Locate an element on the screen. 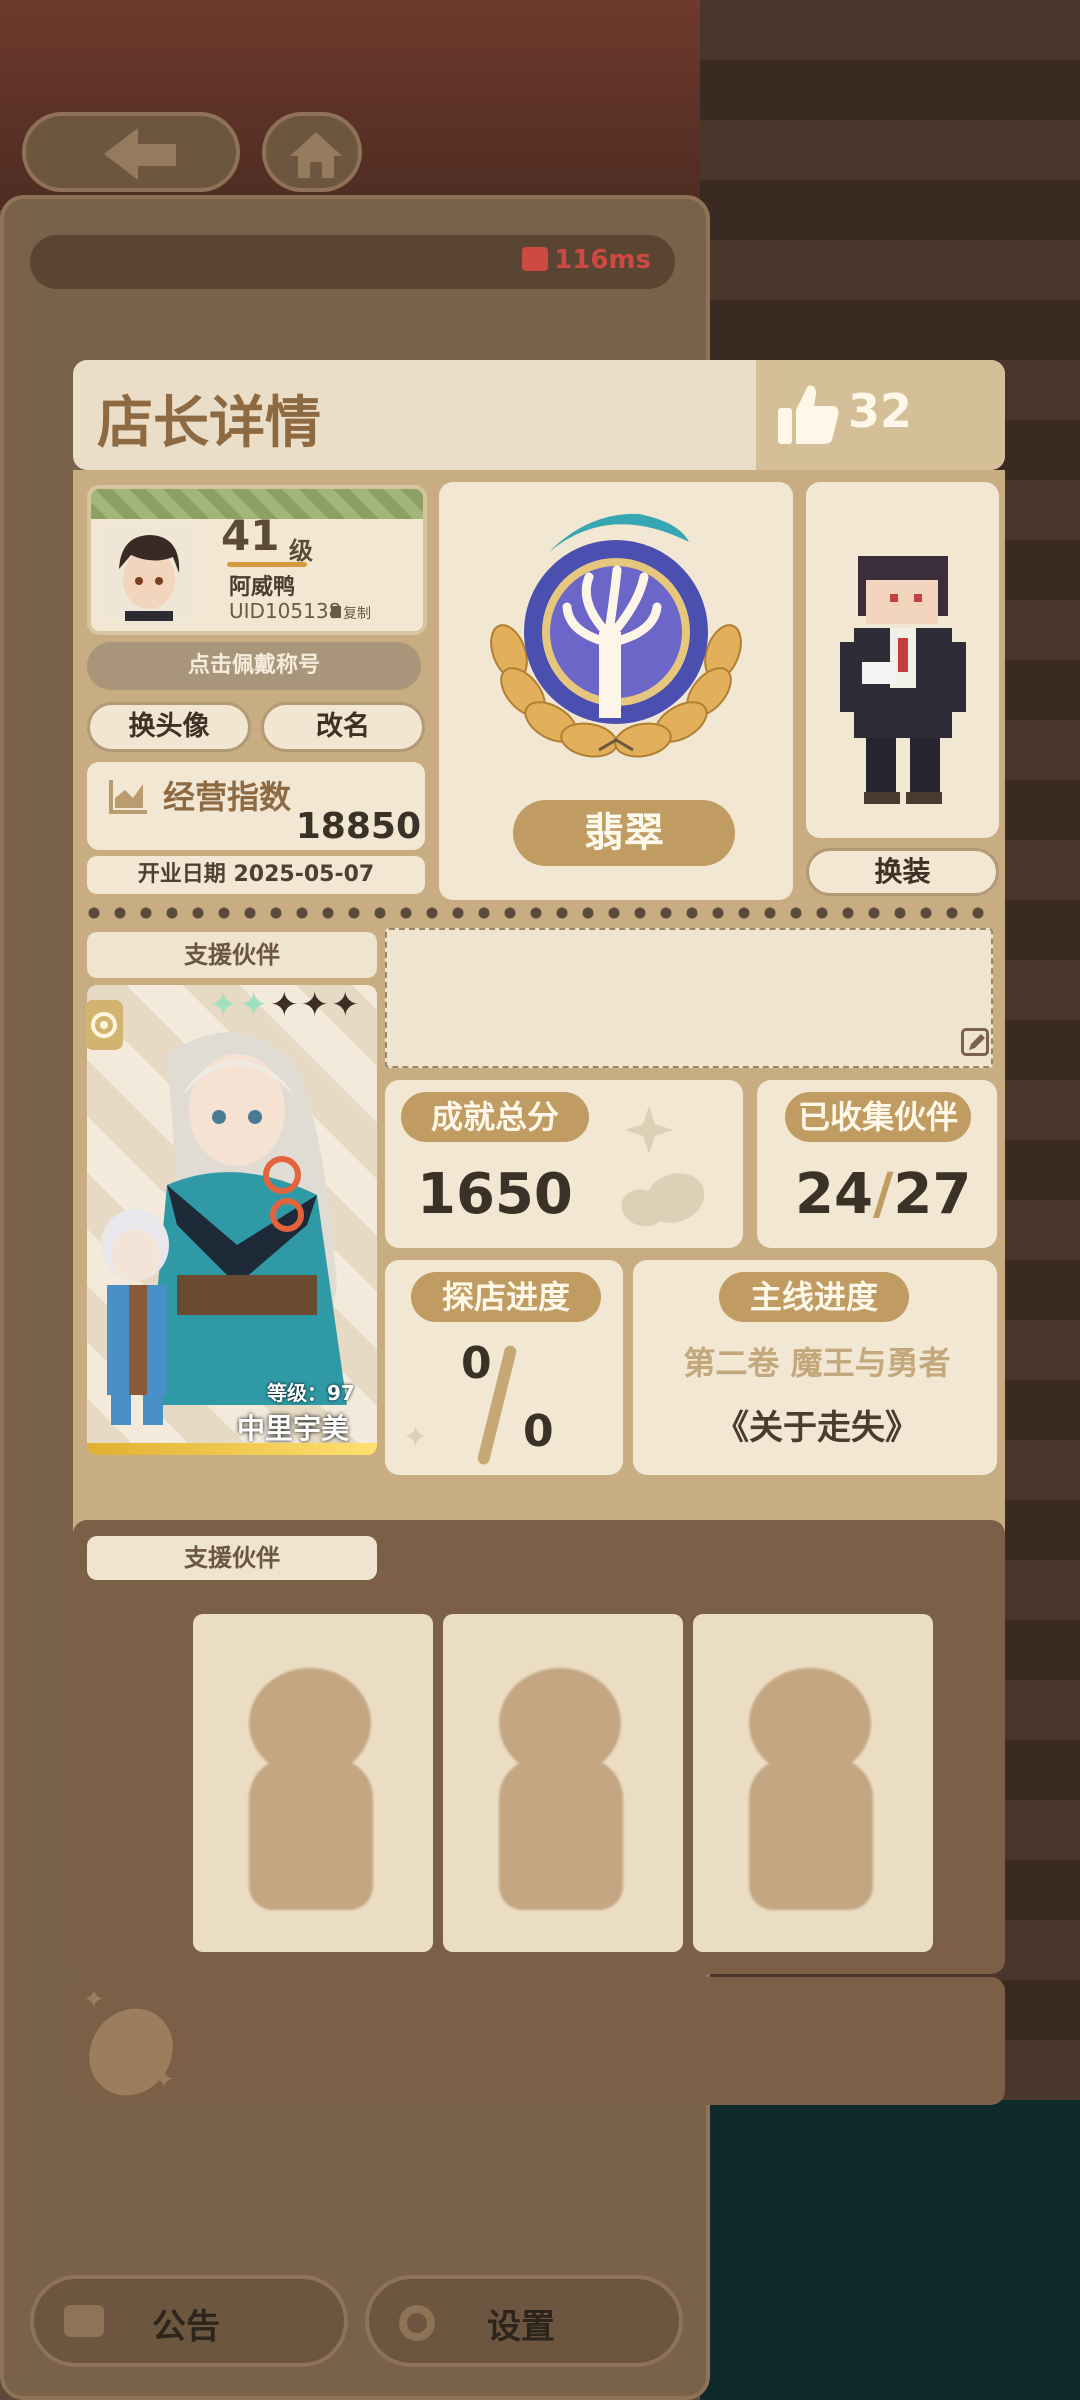 This screenshot has width=1080, height=2400. collected-total: 27 is located at coordinates (932, 1194).